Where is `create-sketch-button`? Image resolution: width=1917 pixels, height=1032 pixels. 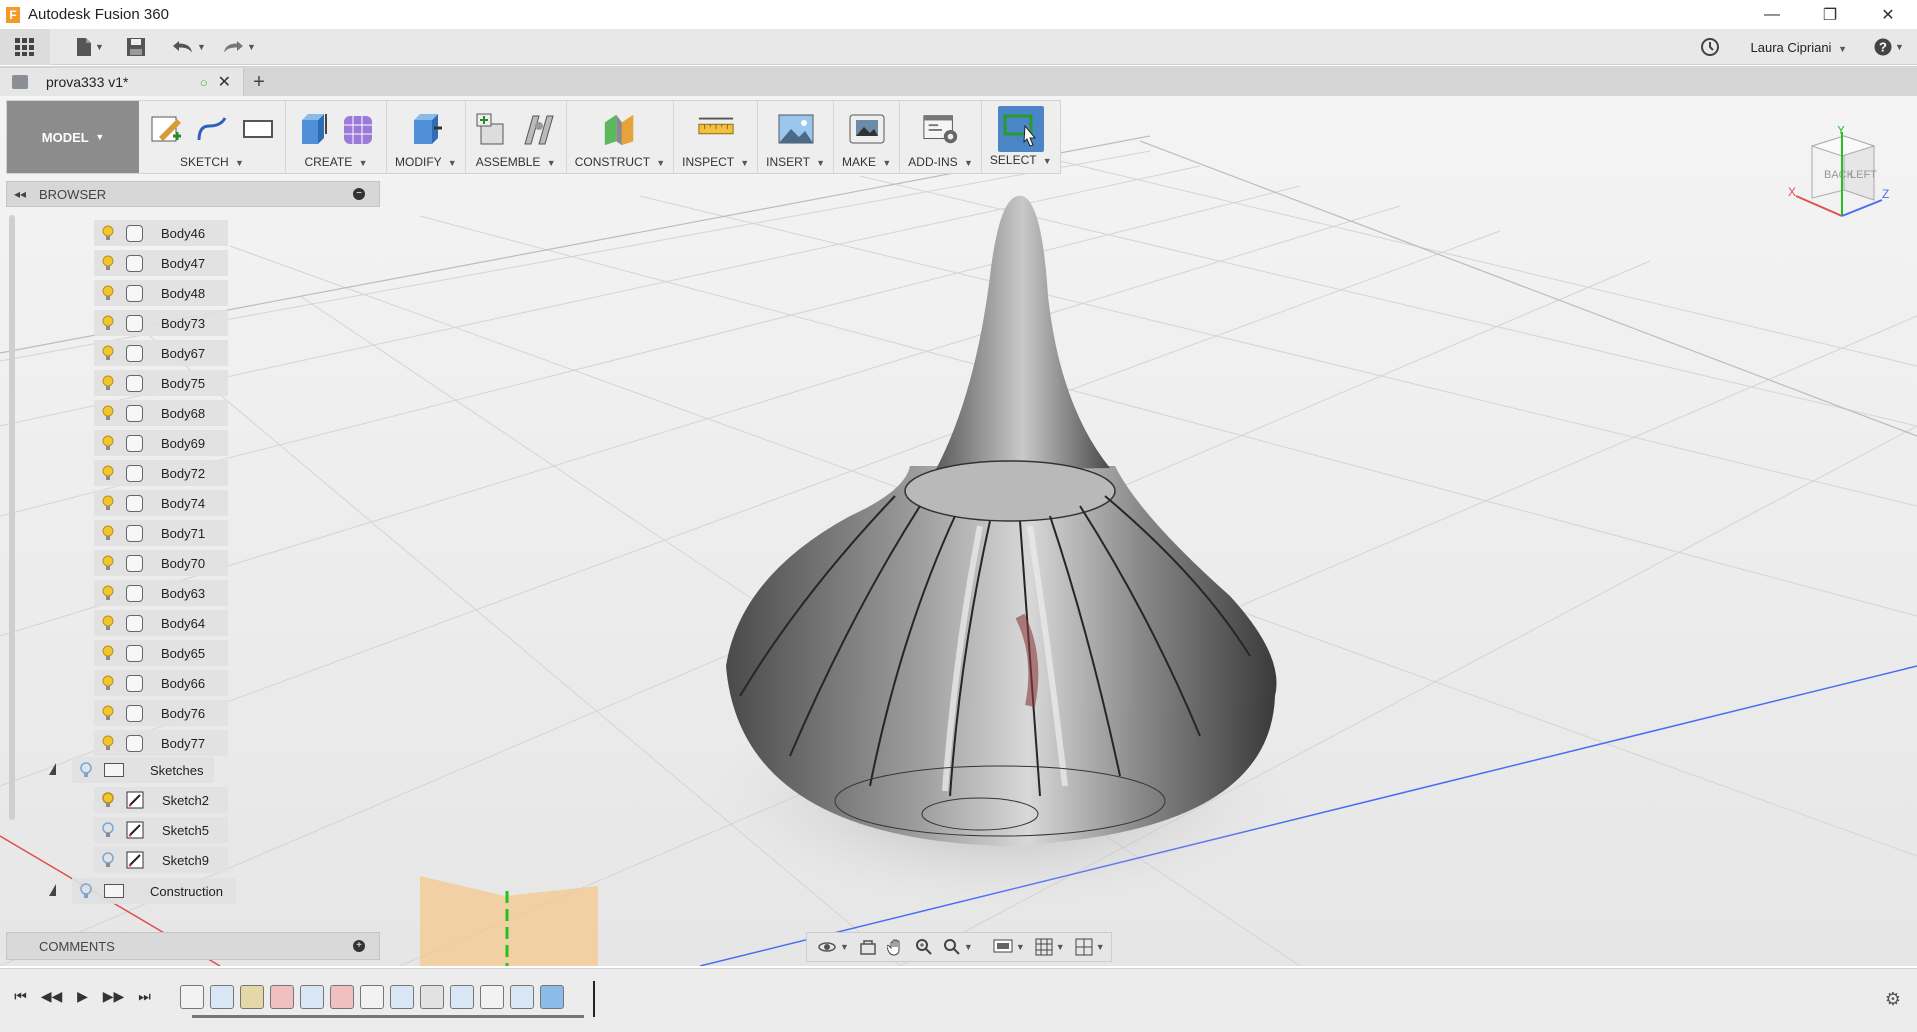
create-sketch-button is located at coordinates (166, 129).